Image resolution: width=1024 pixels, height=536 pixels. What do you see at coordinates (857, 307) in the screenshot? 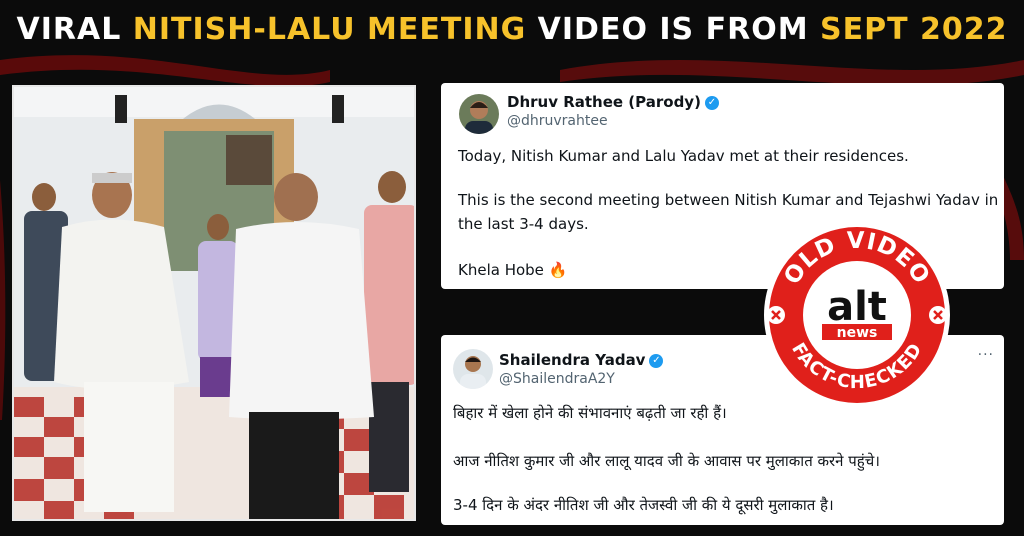
I see `alt-news-logo: alt` at bounding box center [857, 307].